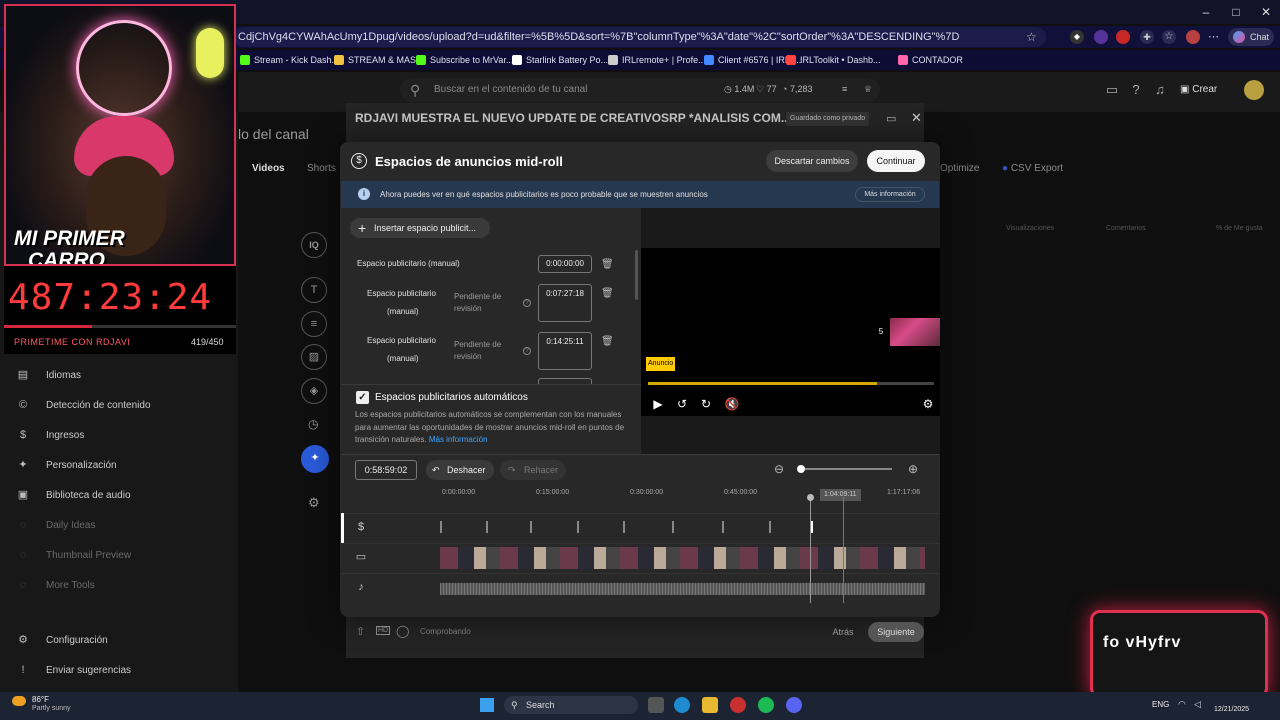 This screenshot has width=1280, height=720. What do you see at coordinates (73, 495) in the screenshot?
I see `sidebar-item: ▣ Biblioteca de audio` at bounding box center [73, 495].